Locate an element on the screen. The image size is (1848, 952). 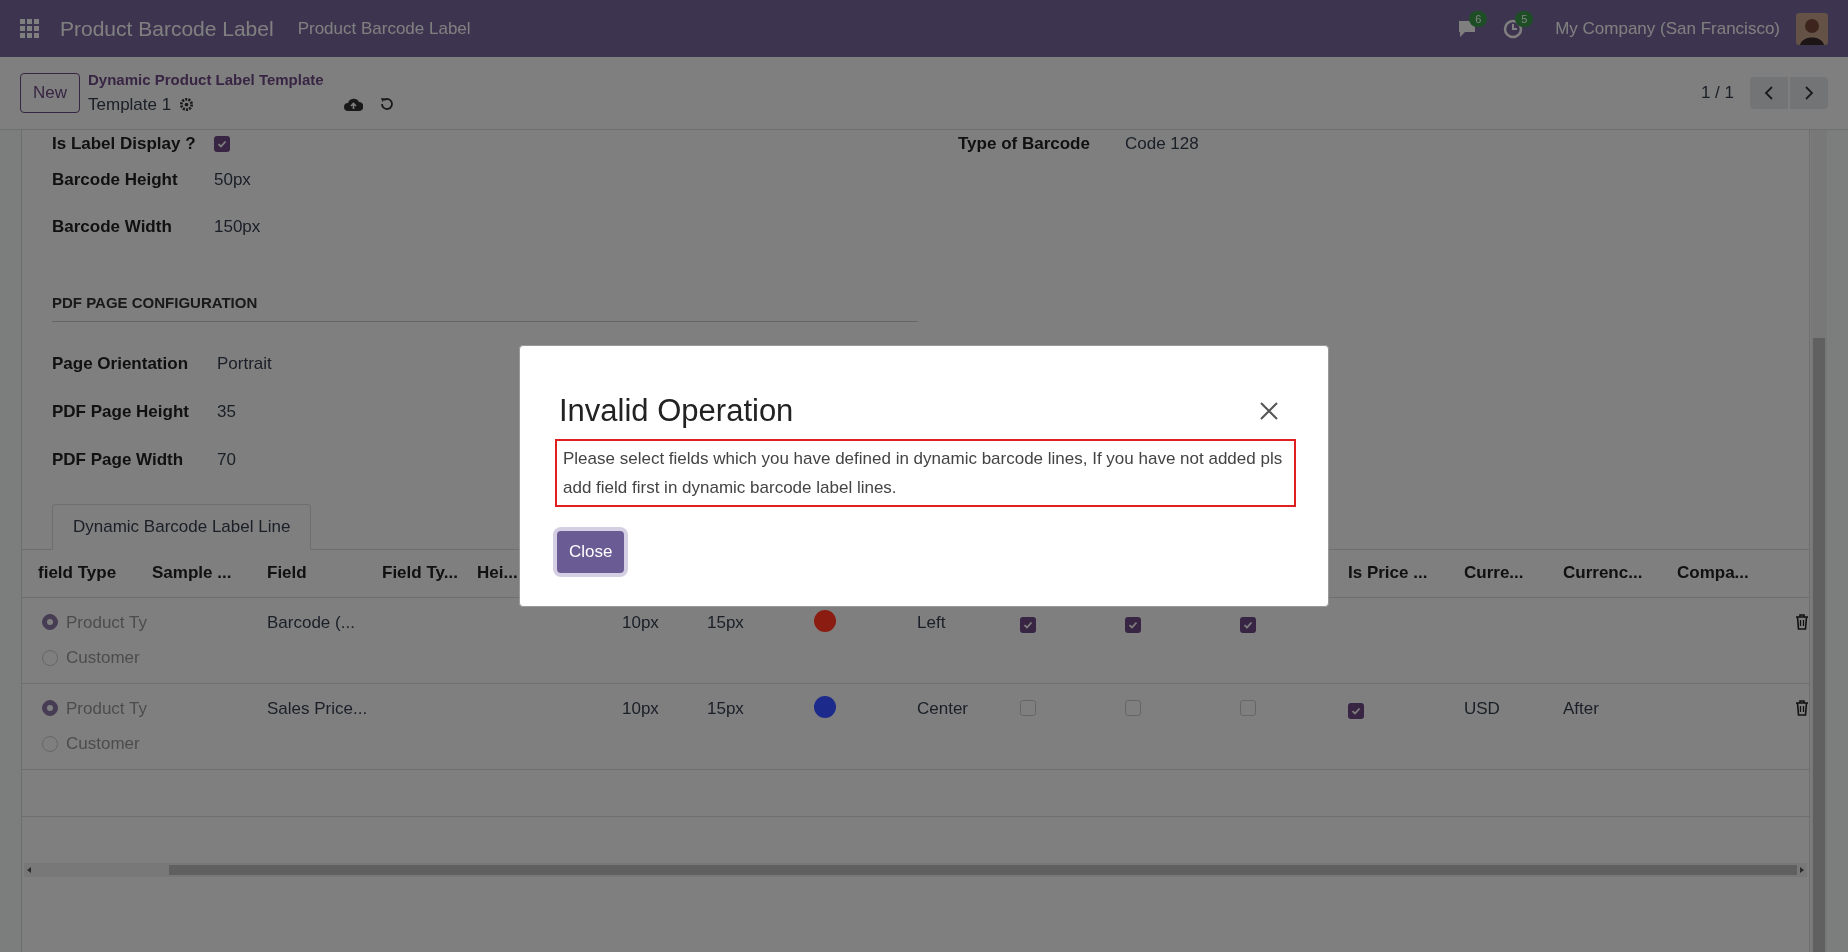
section-title: PDF PAGE CONFIGURATION is located at coordinates (485, 307).